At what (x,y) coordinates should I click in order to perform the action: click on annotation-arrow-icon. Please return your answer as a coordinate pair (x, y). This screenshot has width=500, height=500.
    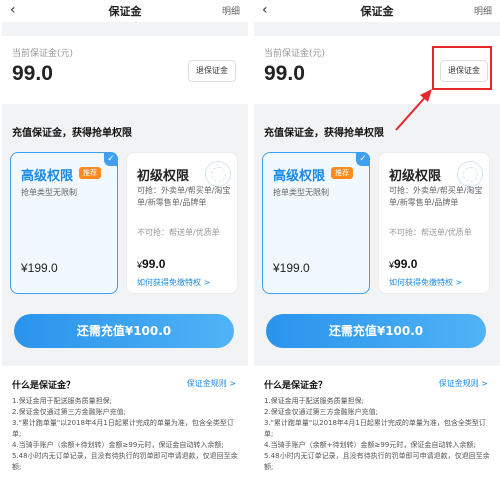
    Looking at the image, I should click on (413, 110).